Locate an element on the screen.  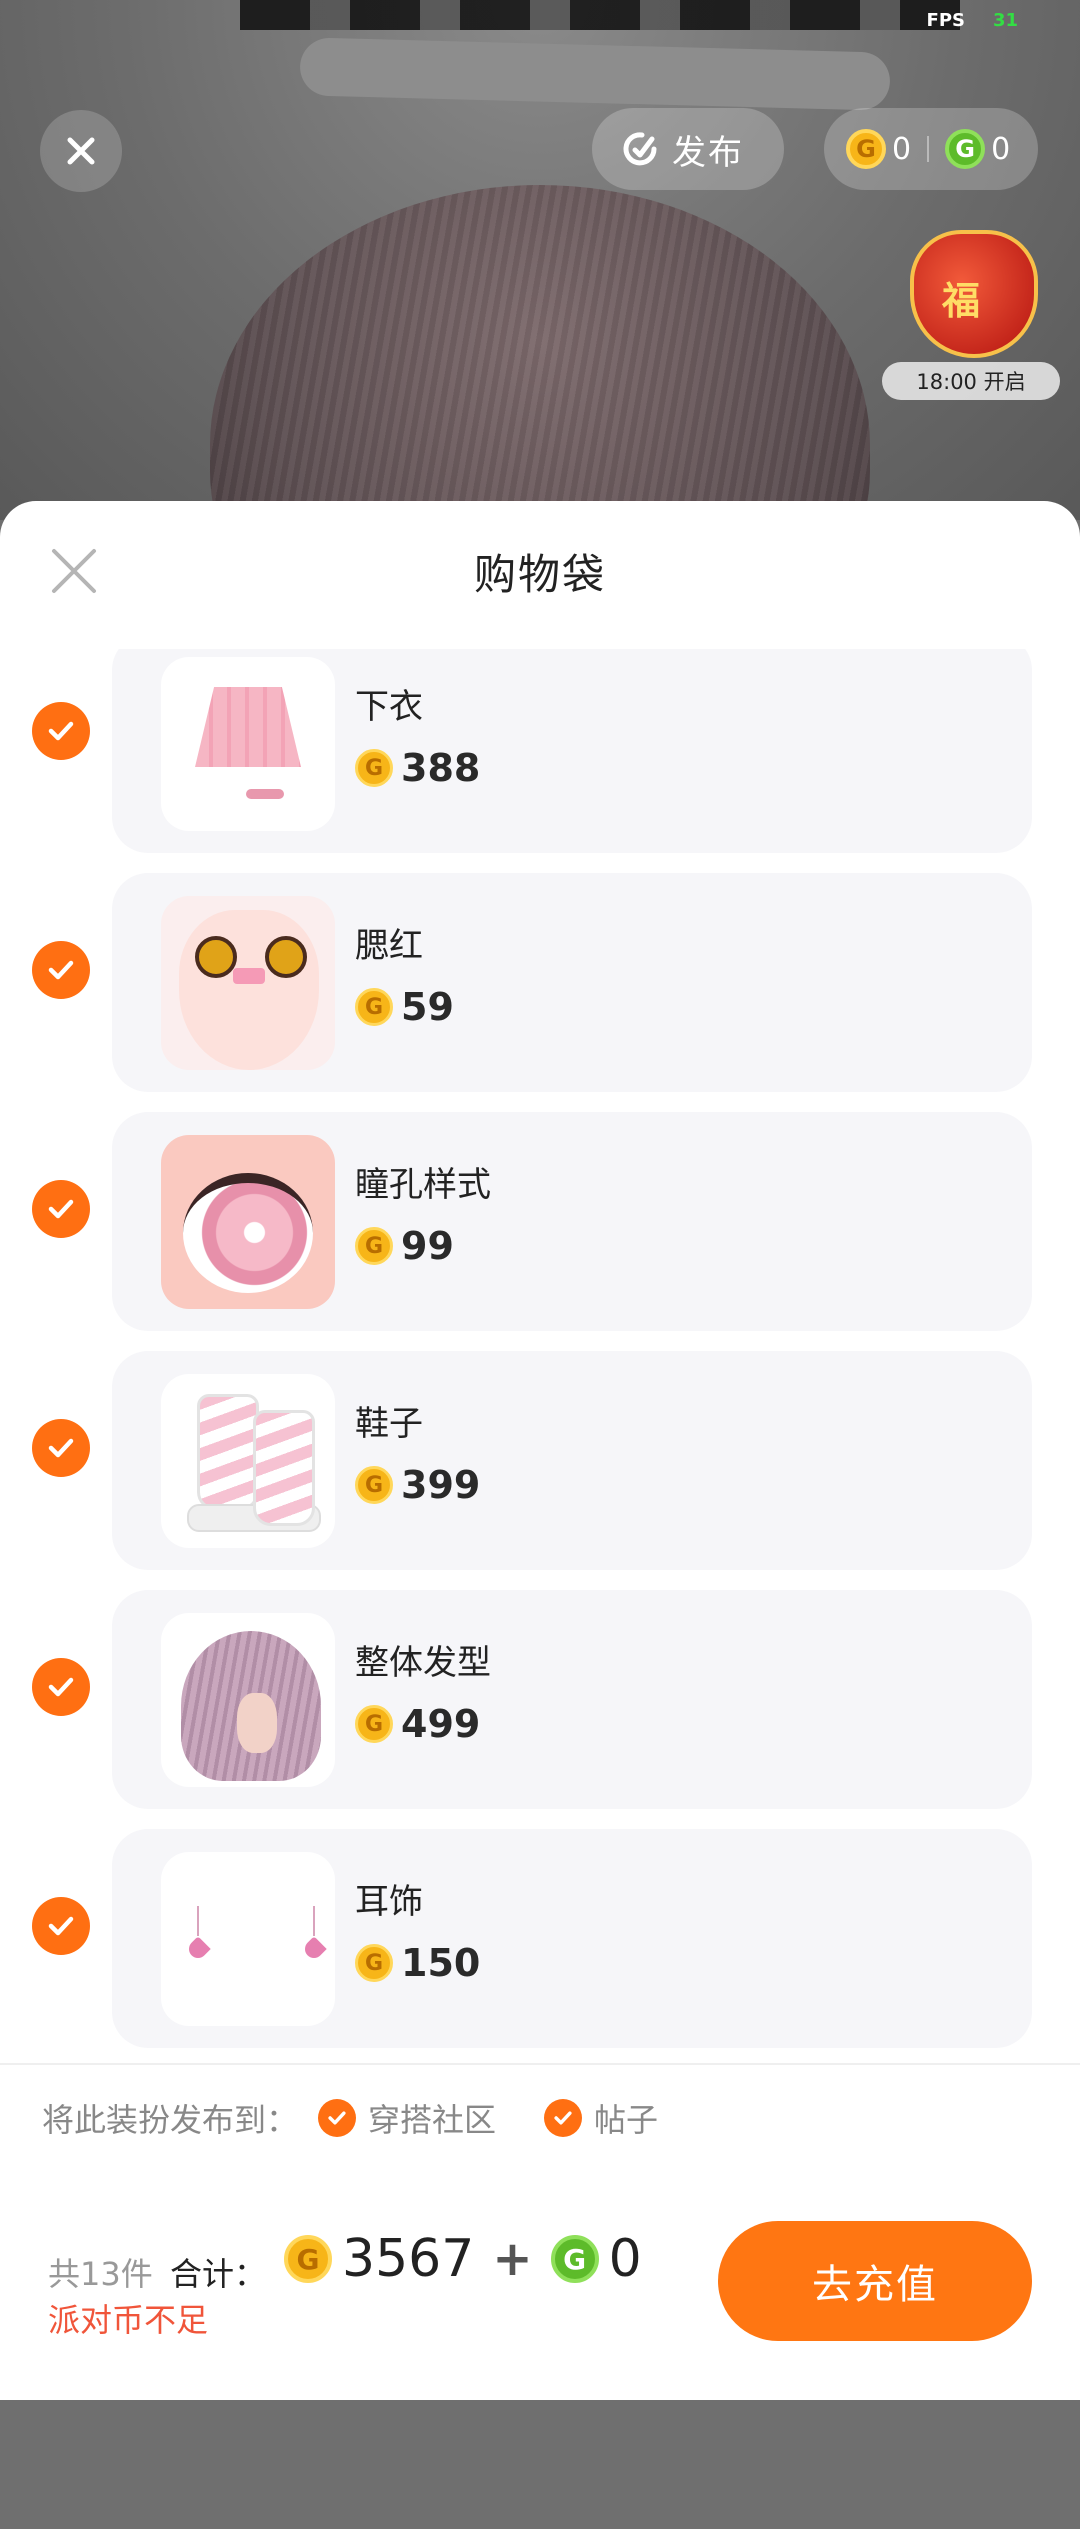
checkout-footer: 共13件 合计： G 3567 + G 0 派对币不足 去充值 is located at coordinates (540, 2285).